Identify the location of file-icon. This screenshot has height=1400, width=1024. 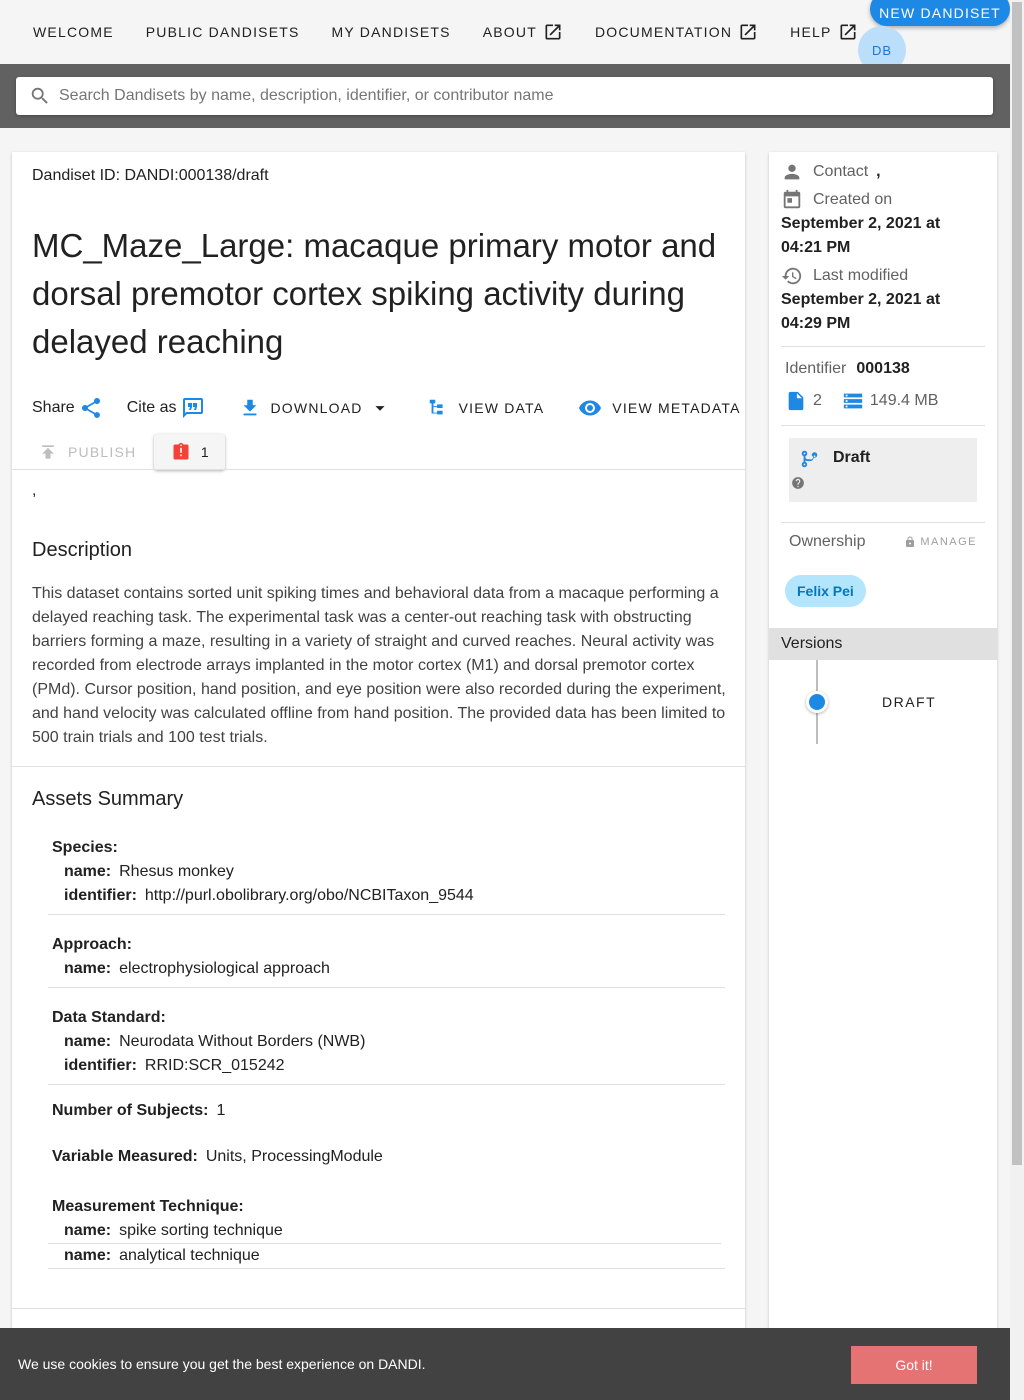
(796, 401).